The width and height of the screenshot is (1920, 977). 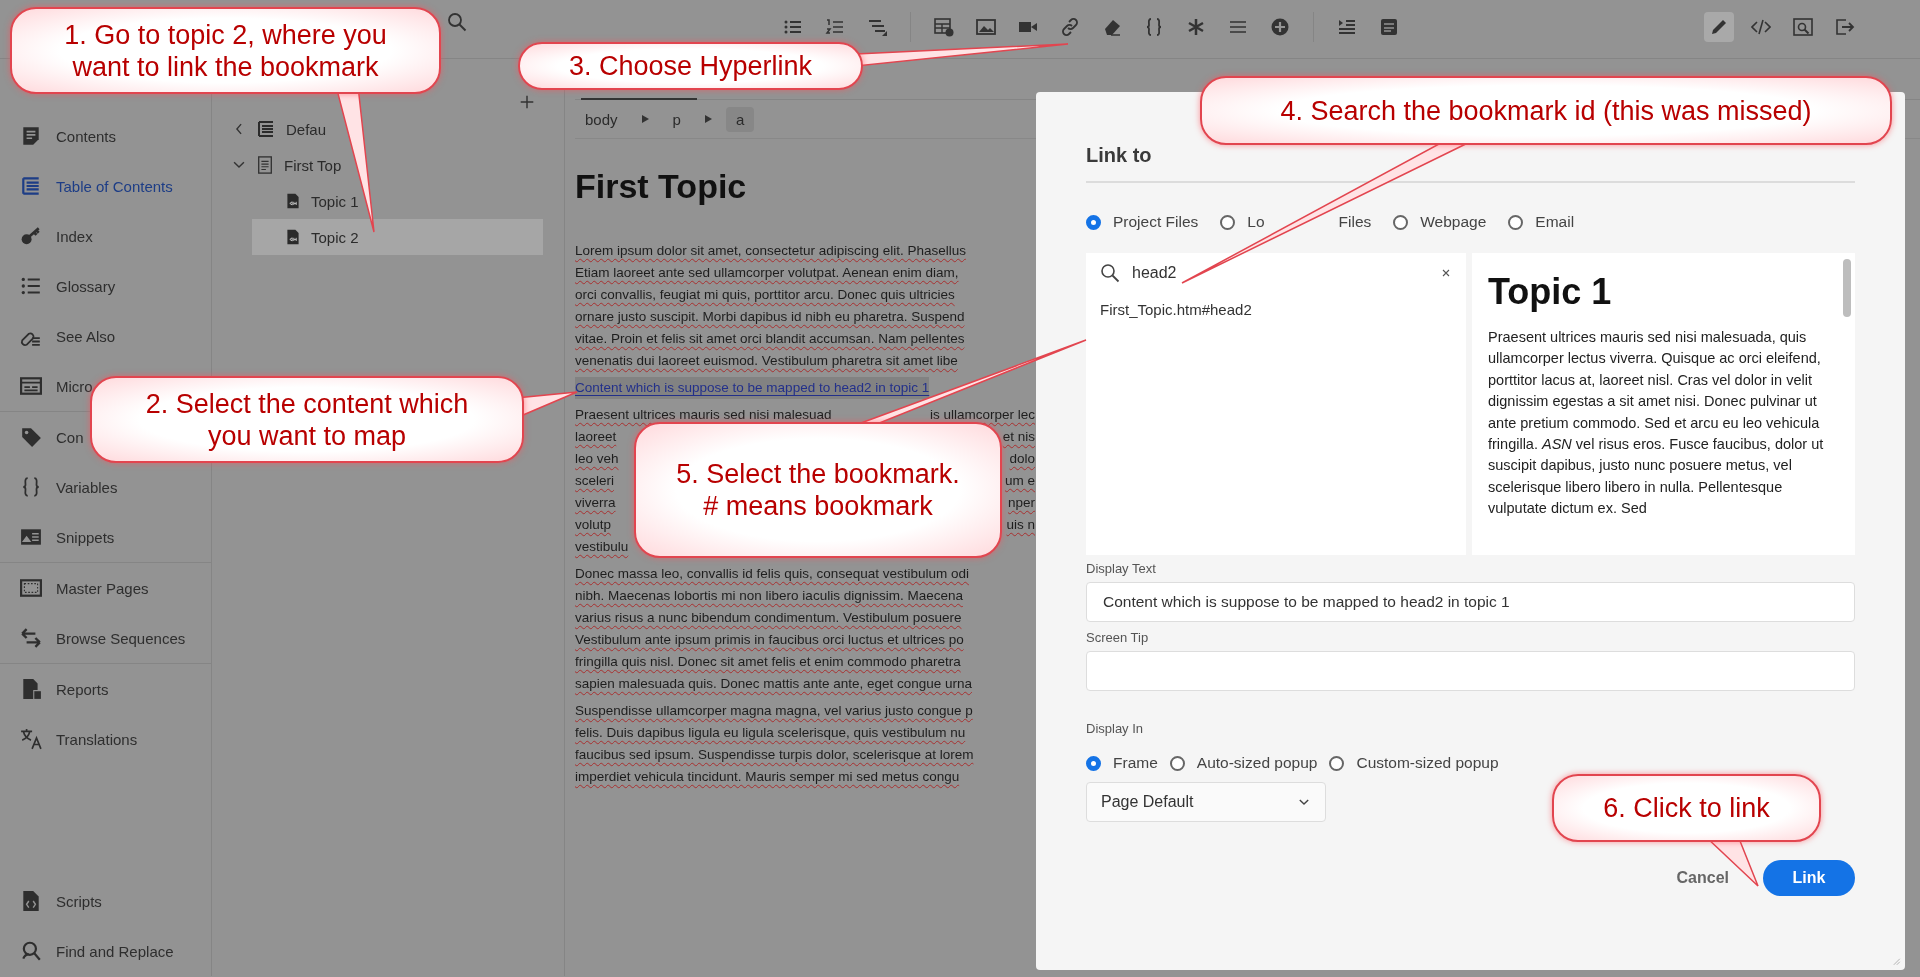 What do you see at coordinates (1702, 878) in the screenshot?
I see `cancel-button: Cancel` at bounding box center [1702, 878].